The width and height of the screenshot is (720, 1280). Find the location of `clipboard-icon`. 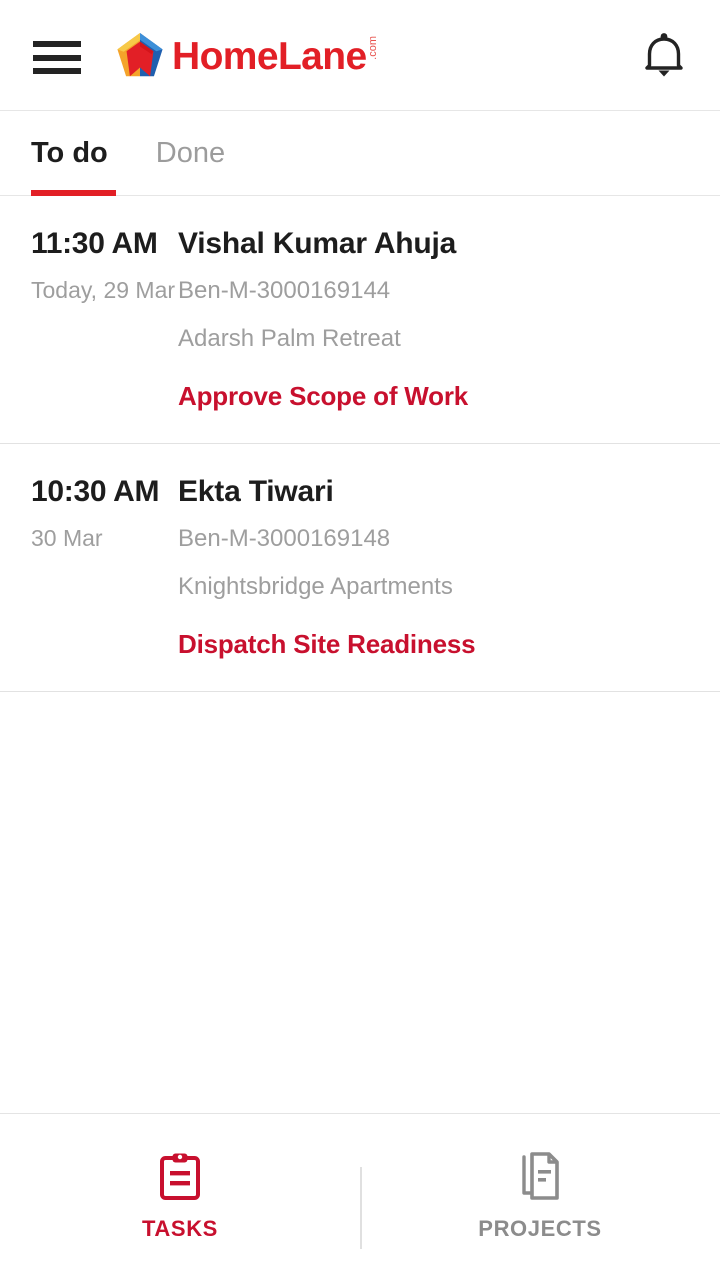

clipboard-icon is located at coordinates (180, 1176).